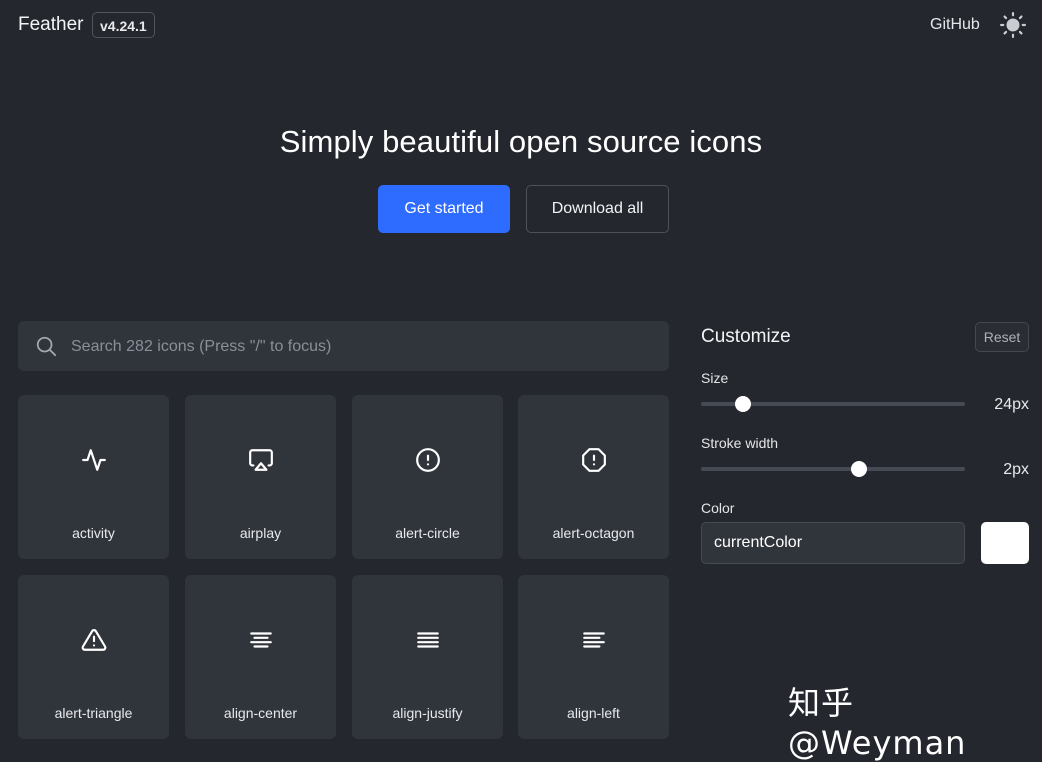 The image size is (1042, 762). I want to click on download-all-button: Download all, so click(597, 209).